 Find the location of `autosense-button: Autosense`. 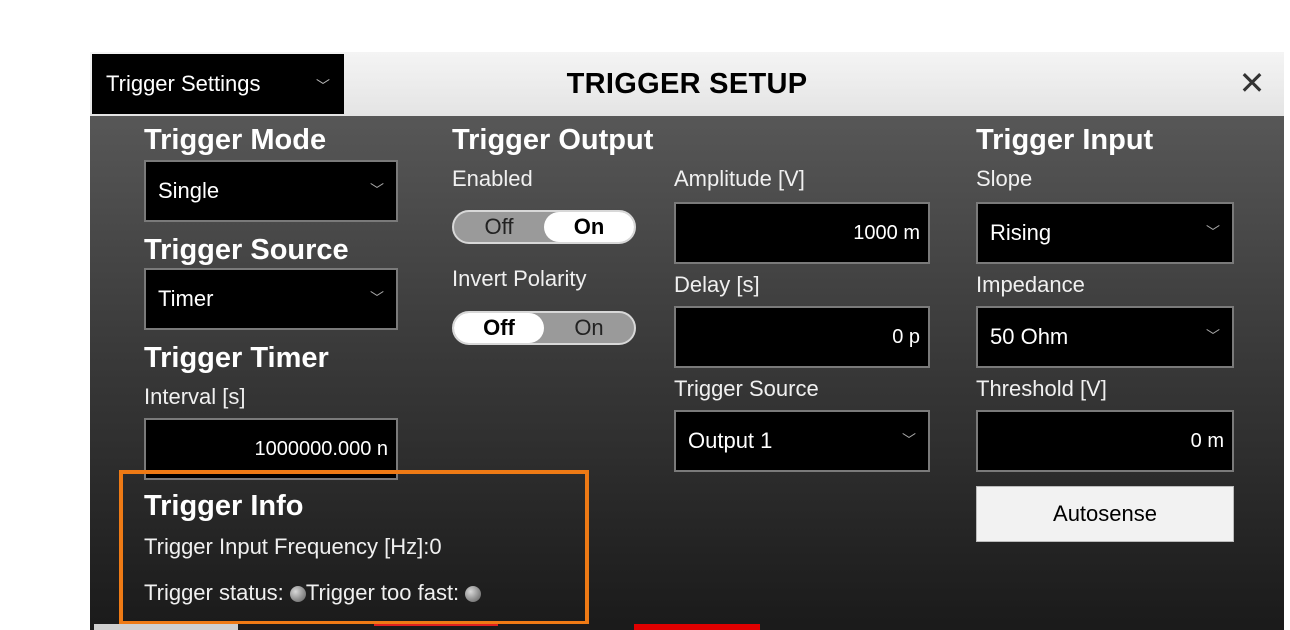

autosense-button: Autosense is located at coordinates (1105, 514).